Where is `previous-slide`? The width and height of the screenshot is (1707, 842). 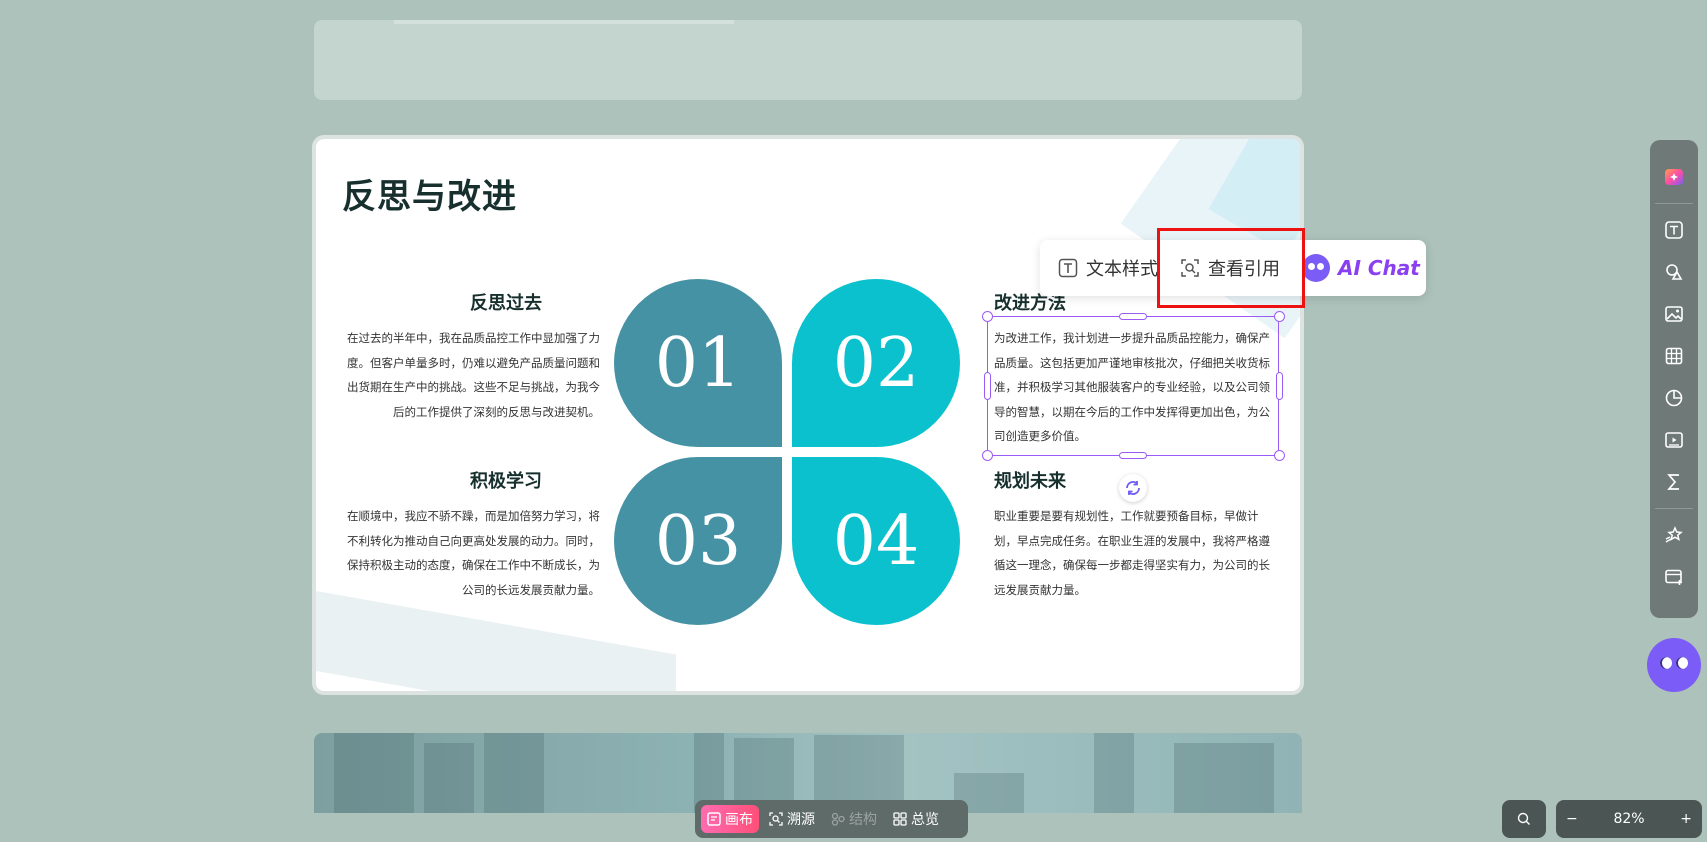
previous-slide is located at coordinates (808, 60).